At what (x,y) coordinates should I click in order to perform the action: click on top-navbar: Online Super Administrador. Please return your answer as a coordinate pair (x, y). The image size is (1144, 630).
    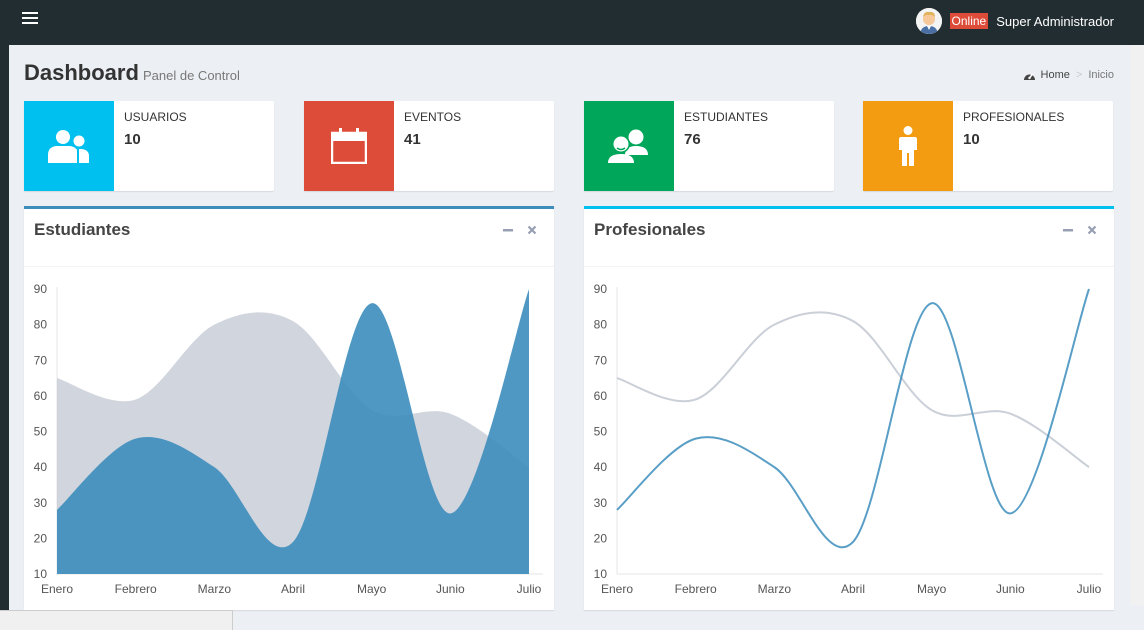
    Looking at the image, I should click on (572, 22).